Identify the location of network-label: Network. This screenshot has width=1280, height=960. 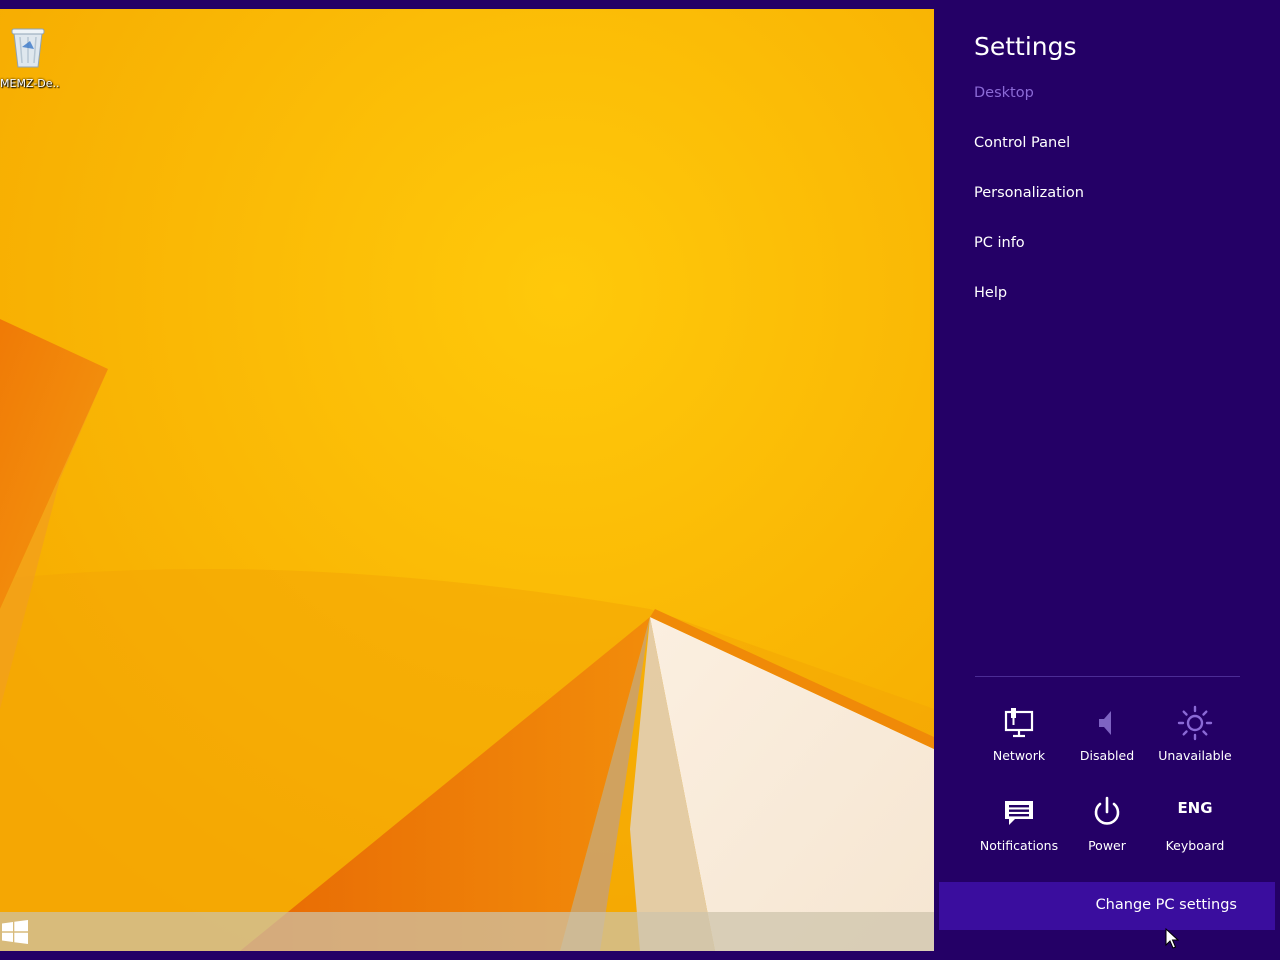
(1019, 755).